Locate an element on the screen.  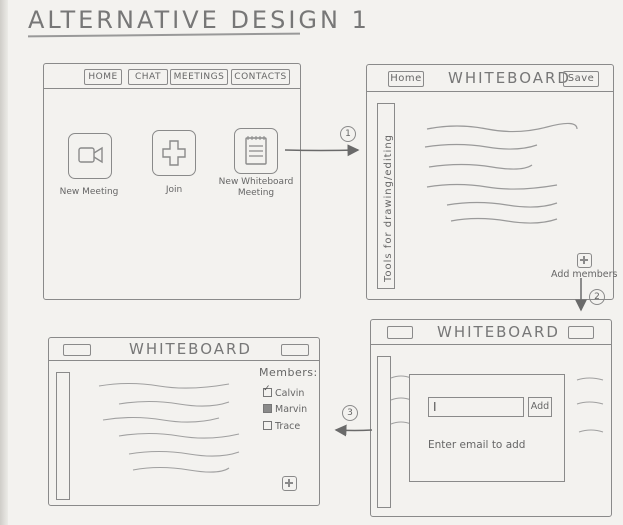
step-marker-1: 1 is located at coordinates (348, 134).